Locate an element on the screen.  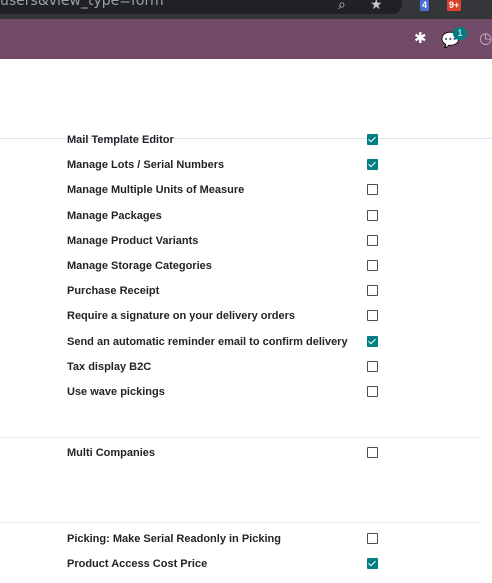
setting-label: Use wave pickings is located at coordinates (116, 392).